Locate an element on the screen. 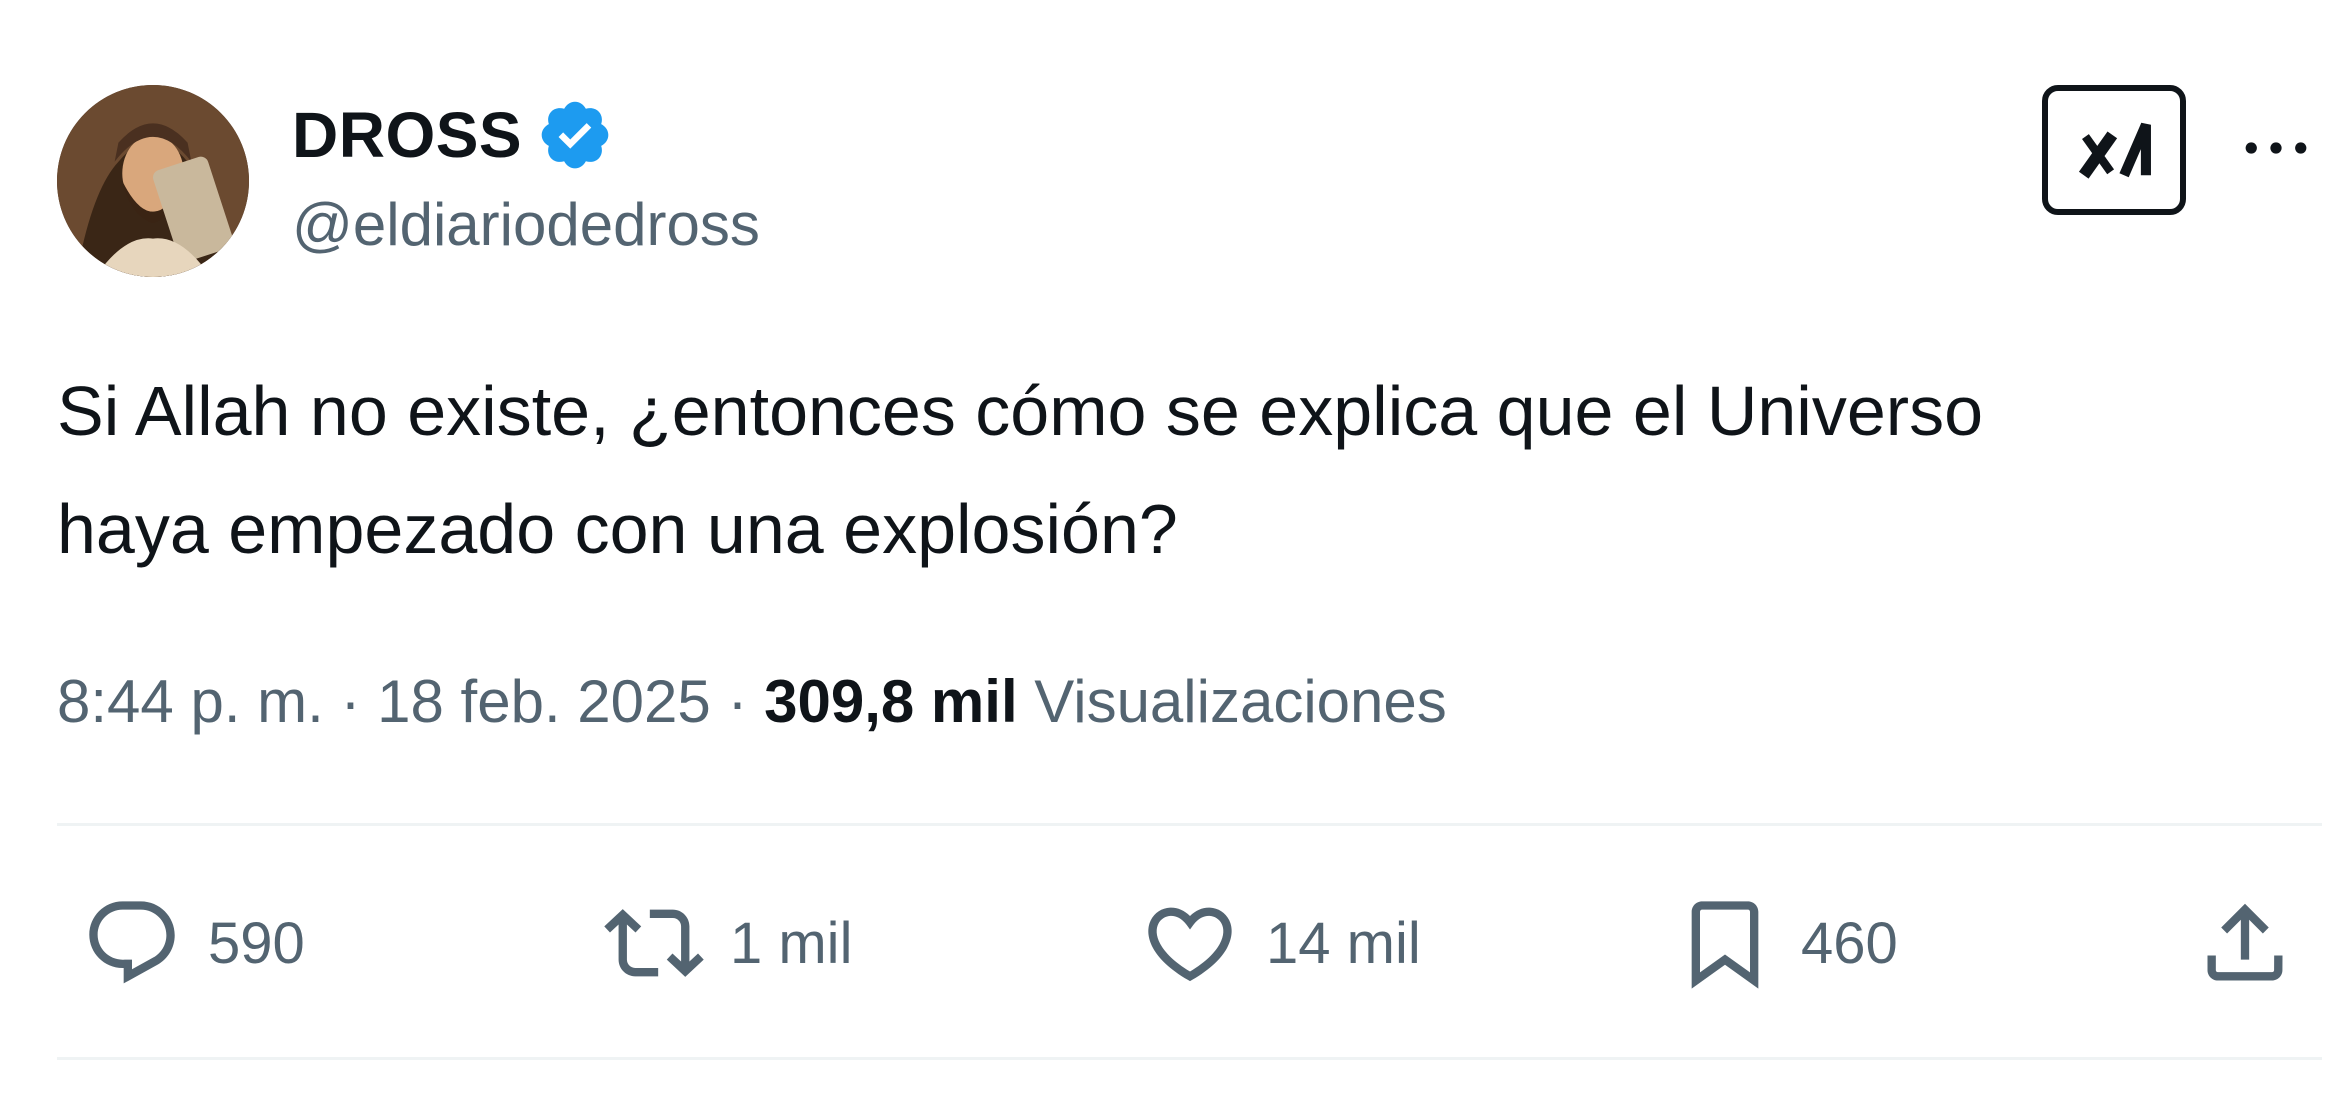  avatar is located at coordinates (153, 181).